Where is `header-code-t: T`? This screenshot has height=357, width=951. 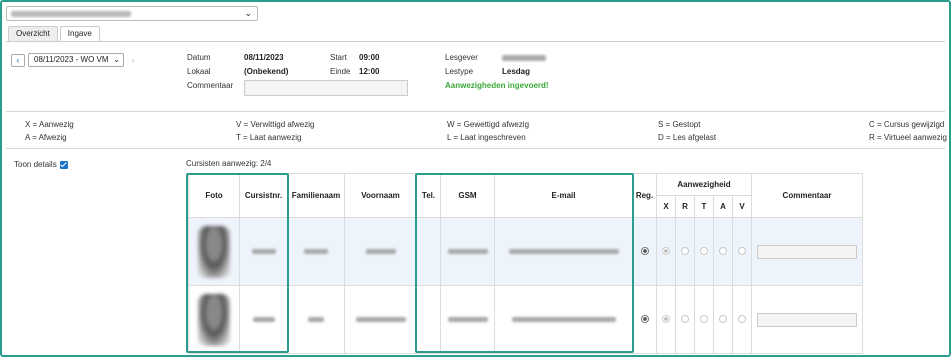 header-code-t: T is located at coordinates (704, 206).